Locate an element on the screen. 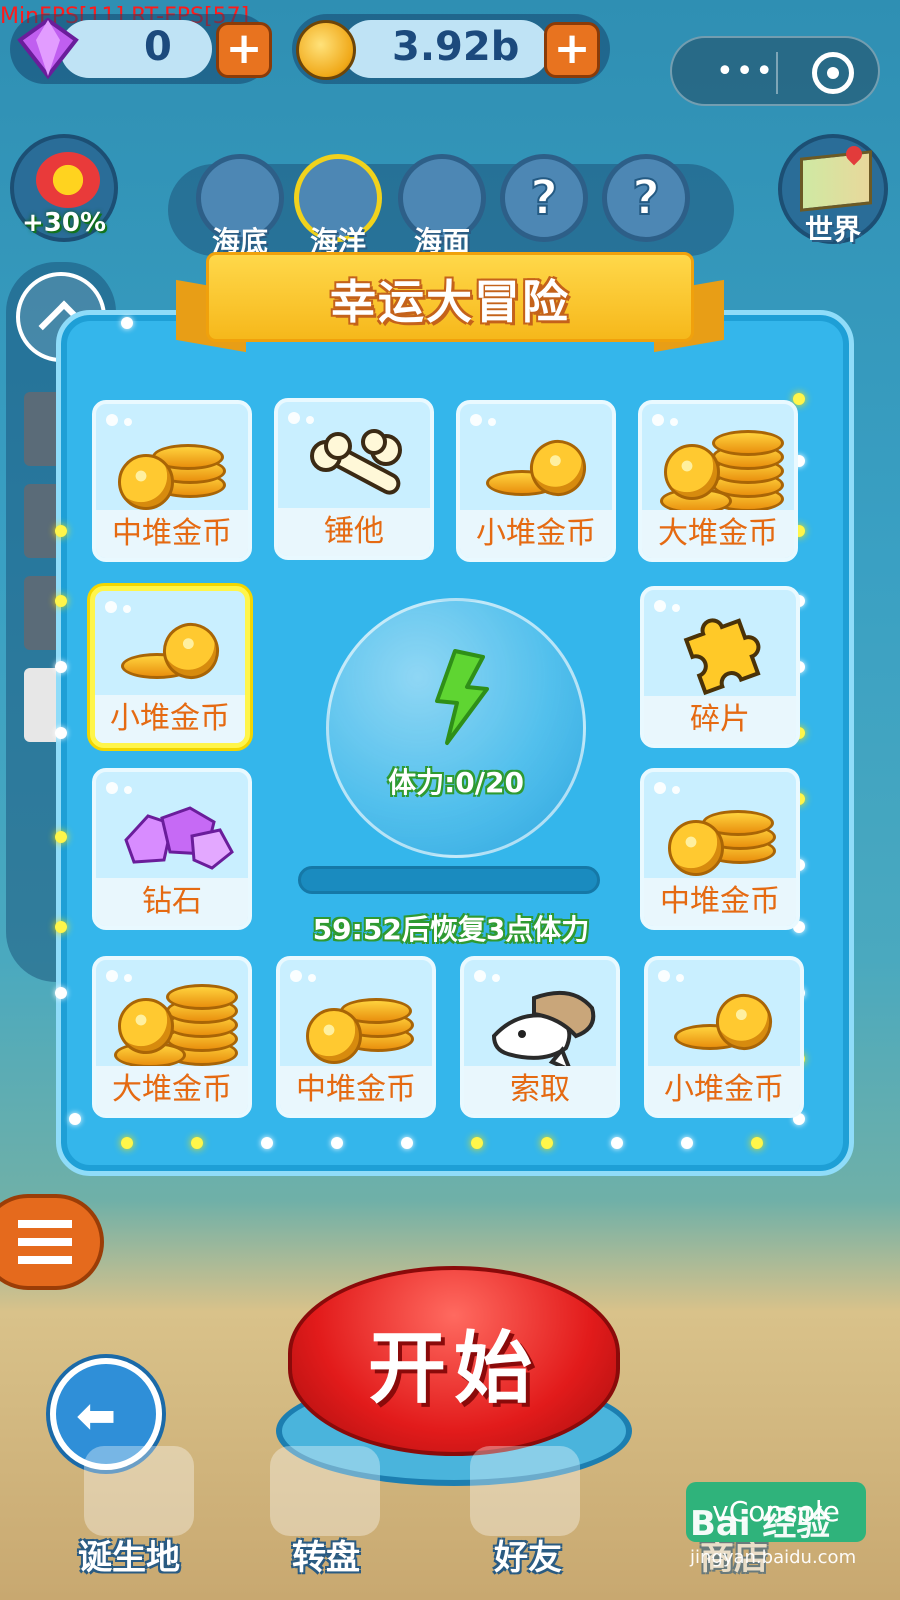 The height and width of the screenshot is (1600, 900). energy-label: 体力:0/20 is located at coordinates (456, 782).